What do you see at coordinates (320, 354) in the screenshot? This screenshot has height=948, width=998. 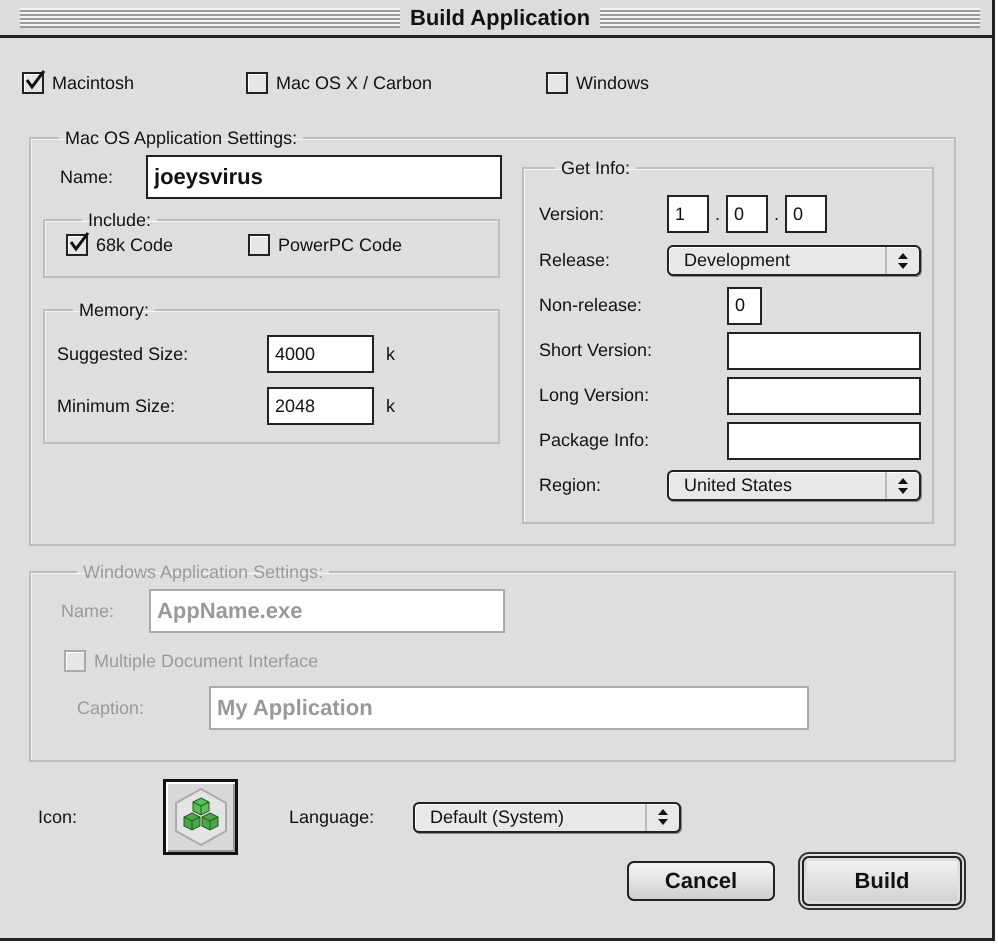 I see `input-field: 4000` at bounding box center [320, 354].